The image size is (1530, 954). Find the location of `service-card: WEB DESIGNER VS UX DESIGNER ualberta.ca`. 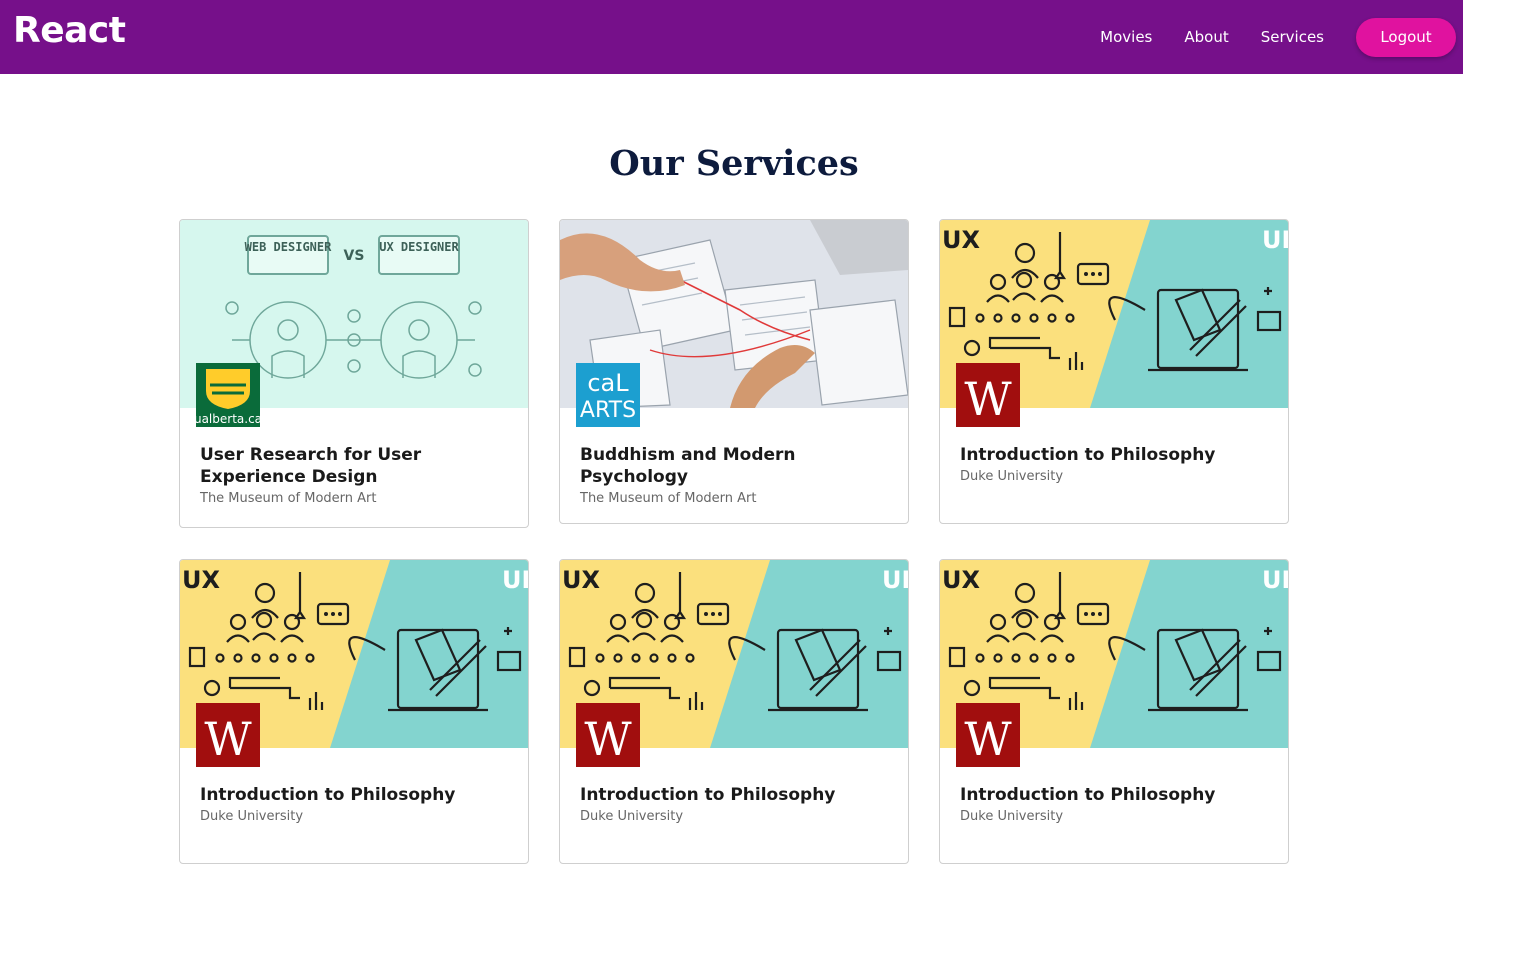

service-card: WEB DESIGNER VS UX DESIGNER ualberta.ca is located at coordinates (354, 373).